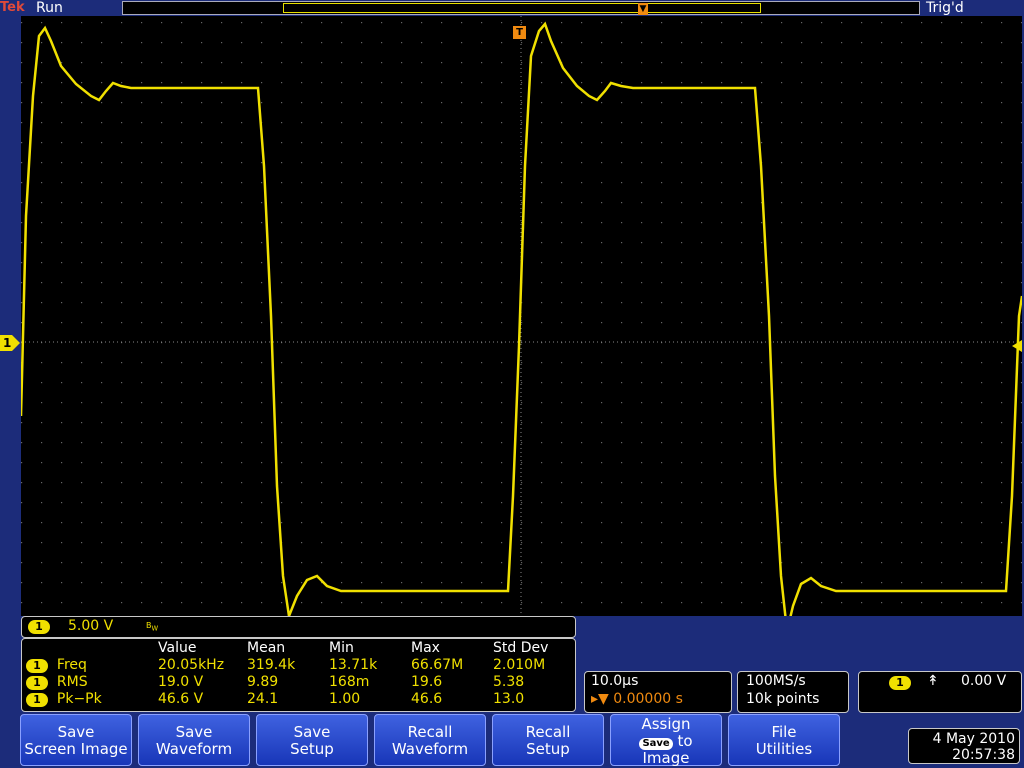  I want to click on channel-1-ground-marker: 1, so click(10, 343).